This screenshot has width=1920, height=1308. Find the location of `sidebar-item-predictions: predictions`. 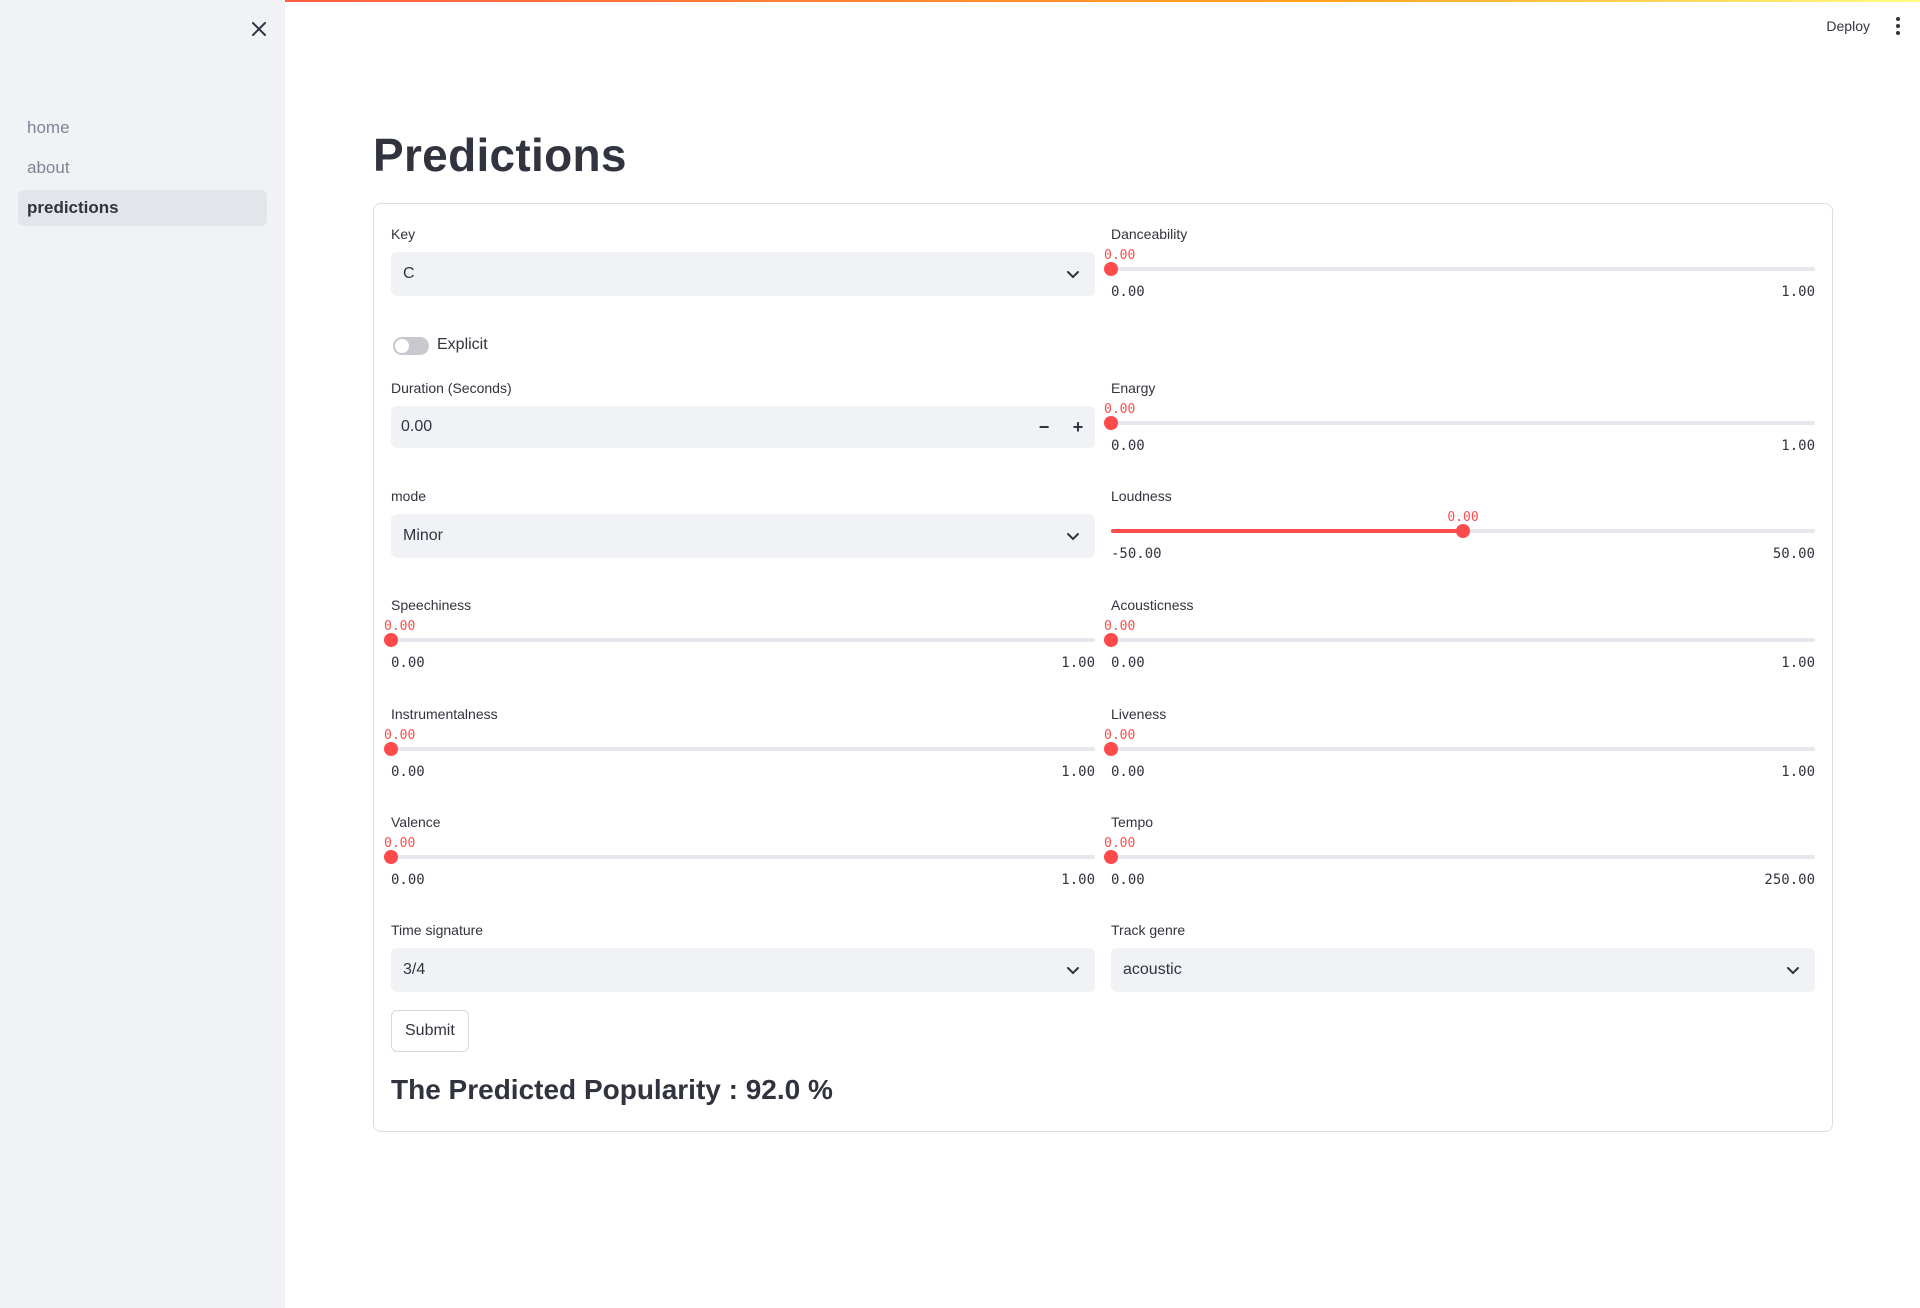

sidebar-item-predictions: predictions is located at coordinates (142, 208).